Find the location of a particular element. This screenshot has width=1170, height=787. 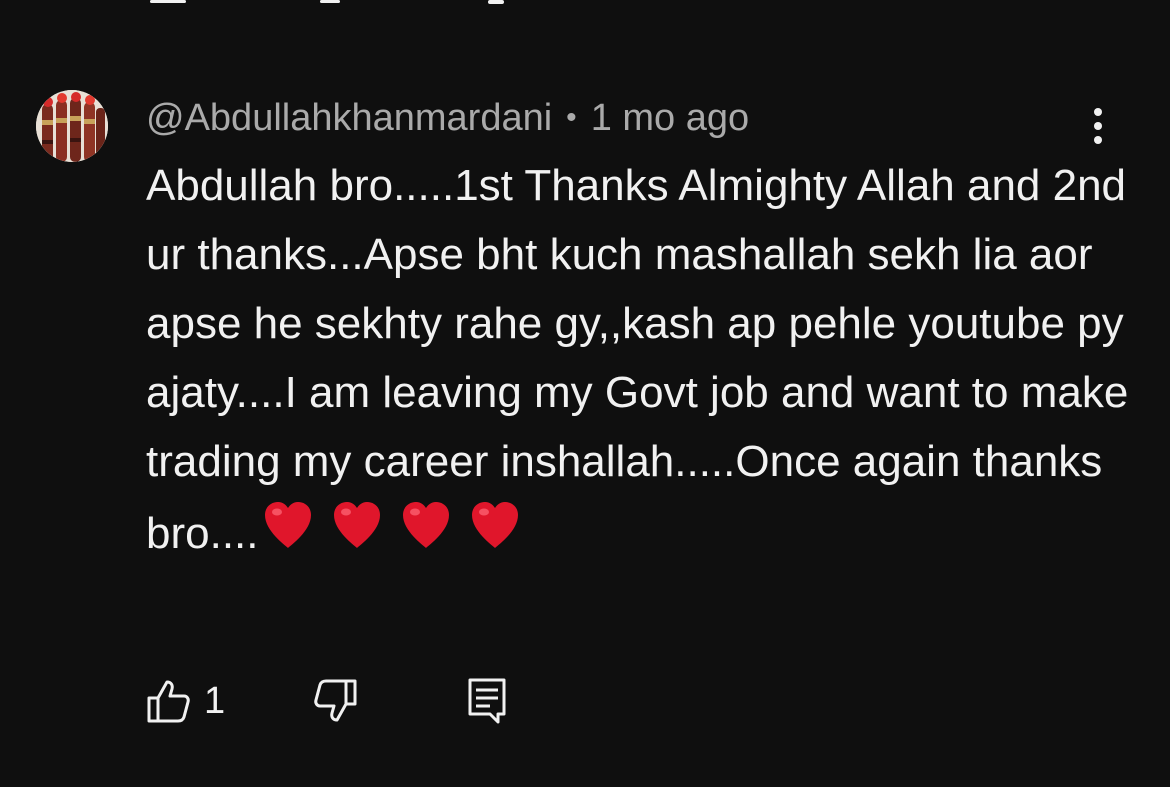

thumbs-up-icon is located at coordinates (168, 701).